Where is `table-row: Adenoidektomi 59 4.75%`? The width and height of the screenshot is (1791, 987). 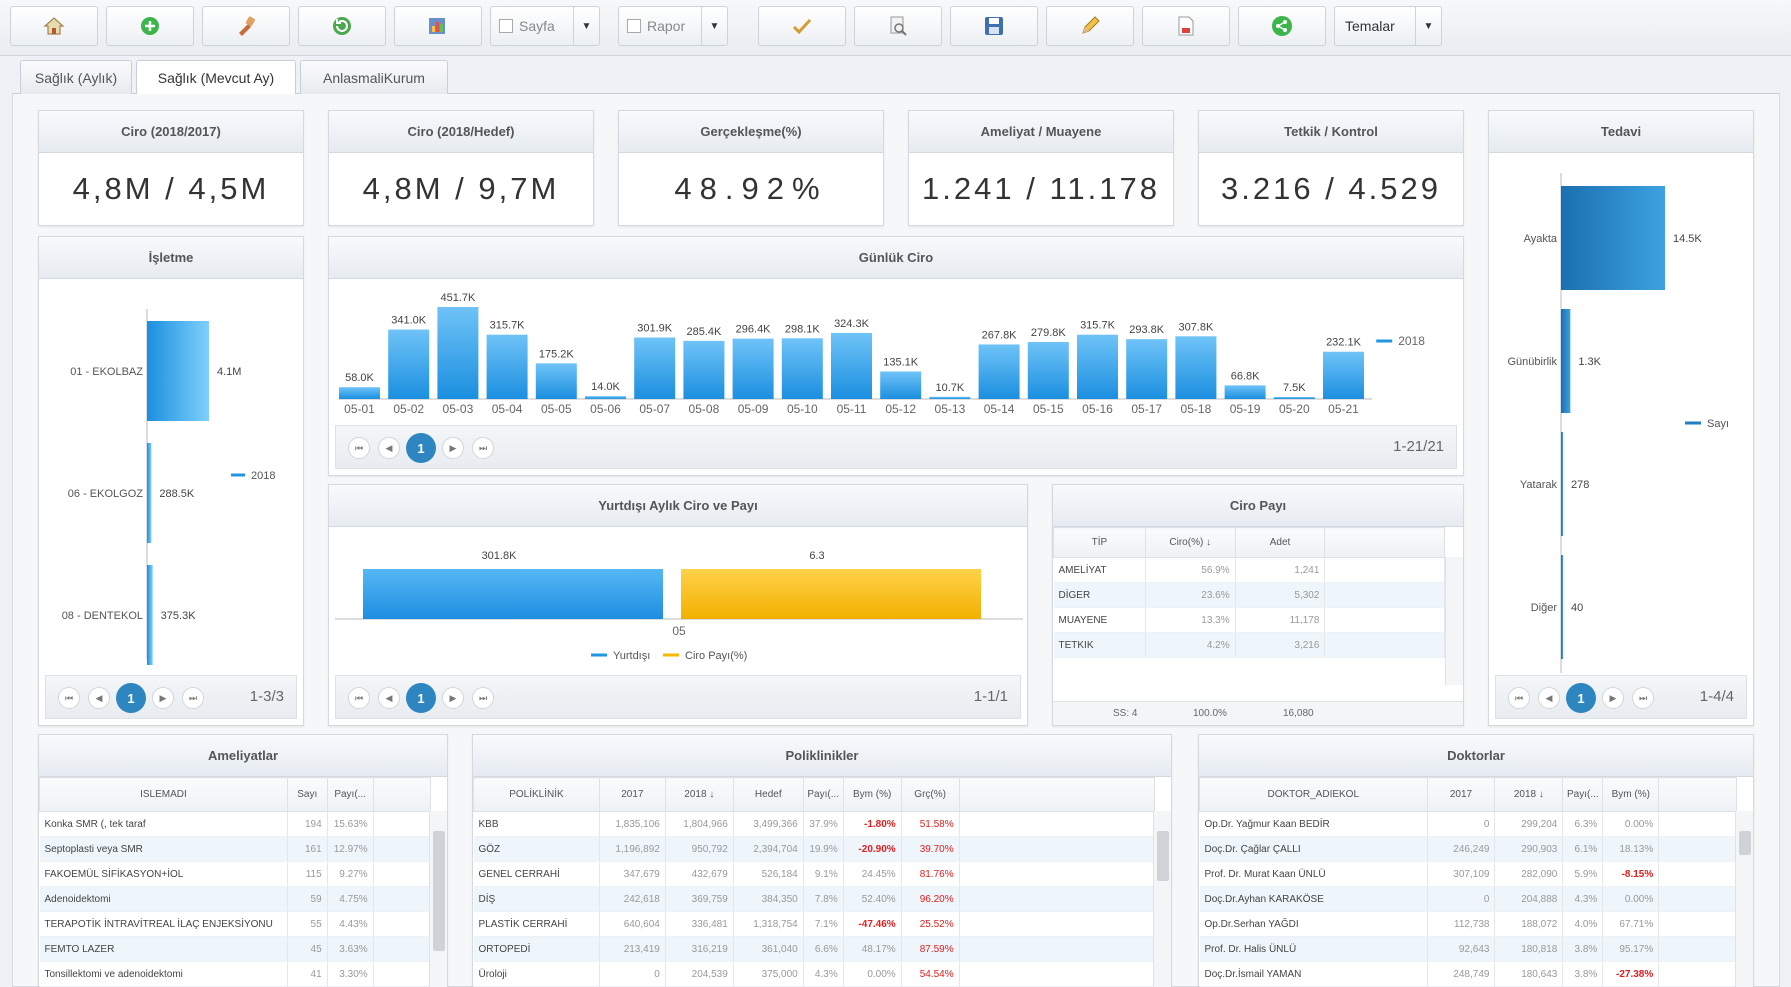
table-row: Adenoidektomi 59 4.75% is located at coordinates (235, 899).